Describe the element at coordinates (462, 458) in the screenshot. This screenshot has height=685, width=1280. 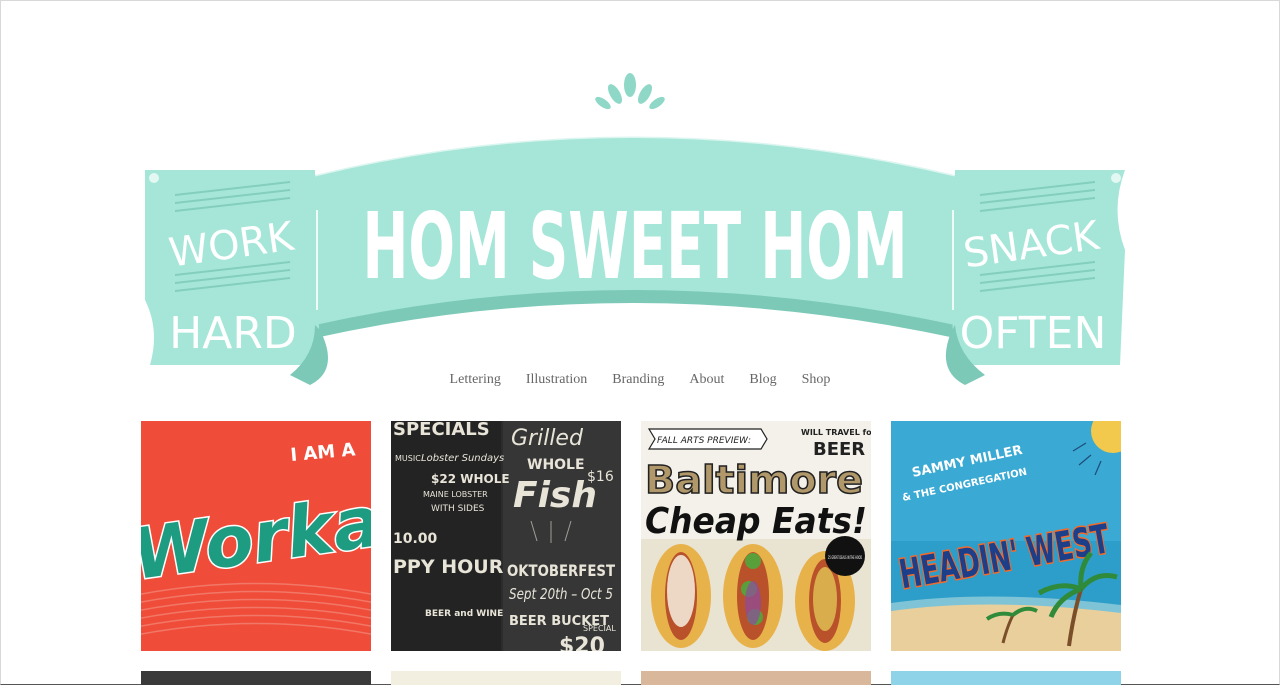
I see `chalk-line-1: Lobster Sundays` at that location.